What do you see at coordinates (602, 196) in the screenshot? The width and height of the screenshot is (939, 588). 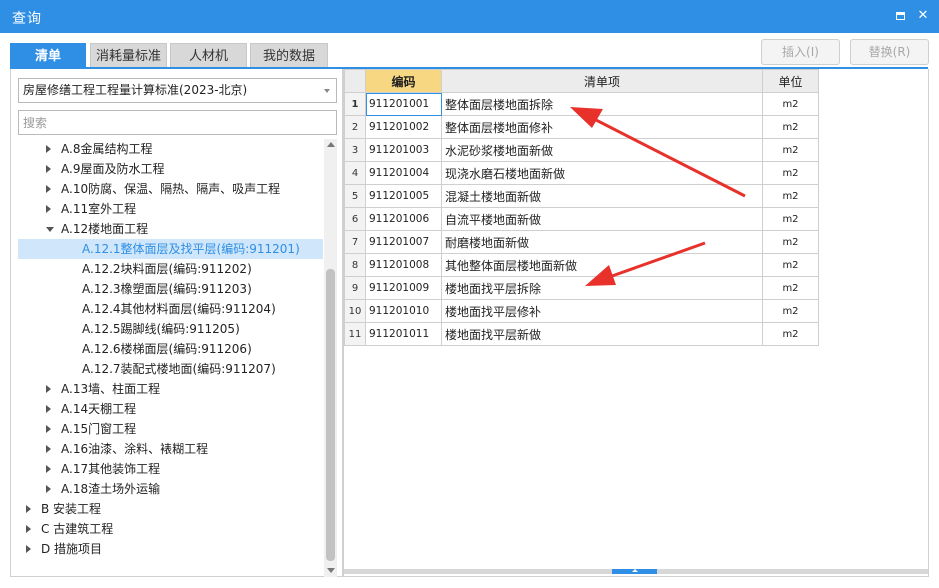 I see `name-cell: 混凝土楼地面新做` at bounding box center [602, 196].